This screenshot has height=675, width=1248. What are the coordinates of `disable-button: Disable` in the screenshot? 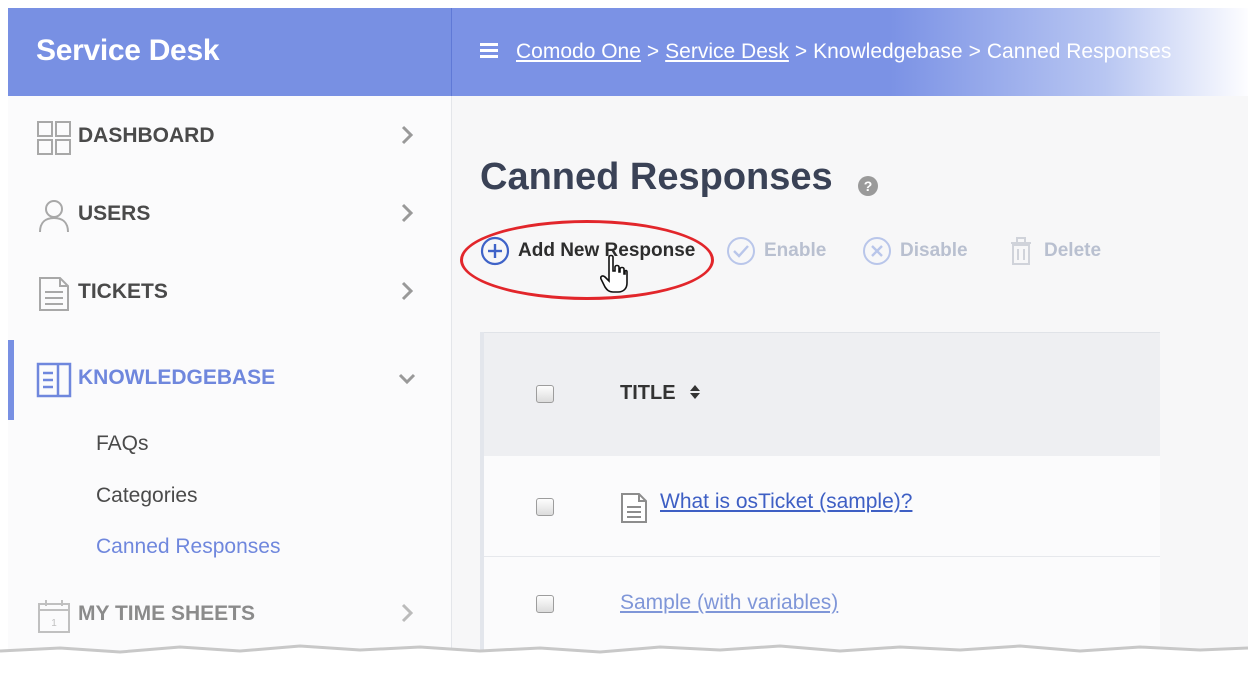 It's located at (922, 252).